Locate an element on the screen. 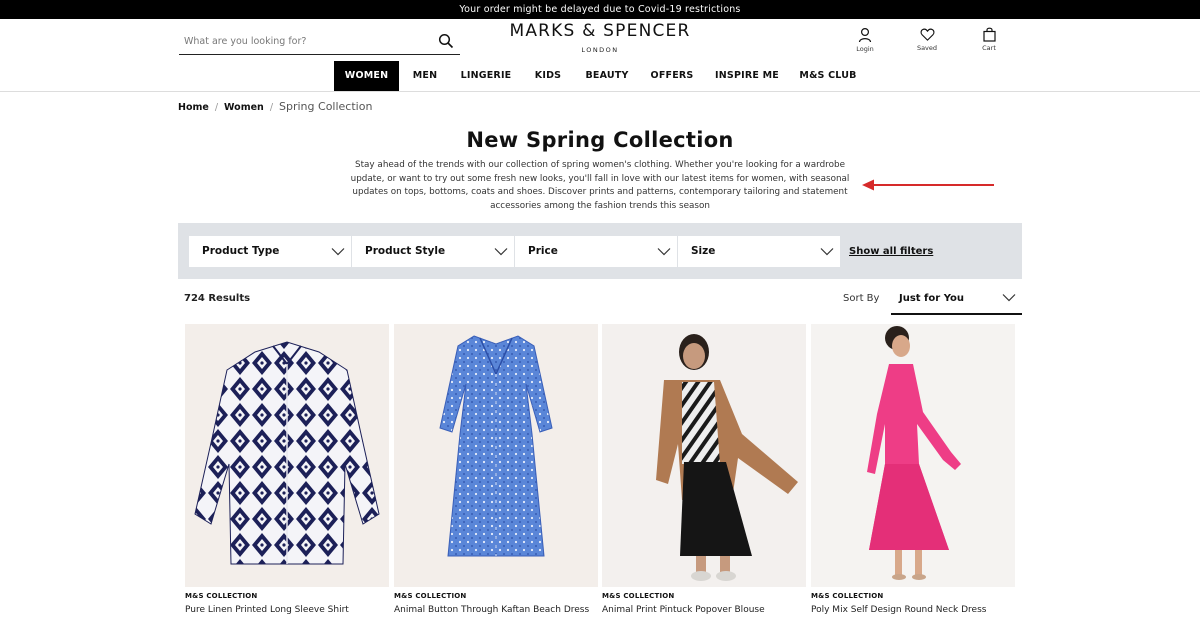 The width and height of the screenshot is (1200, 628). filter-product-type: Product Type is located at coordinates (270, 251).